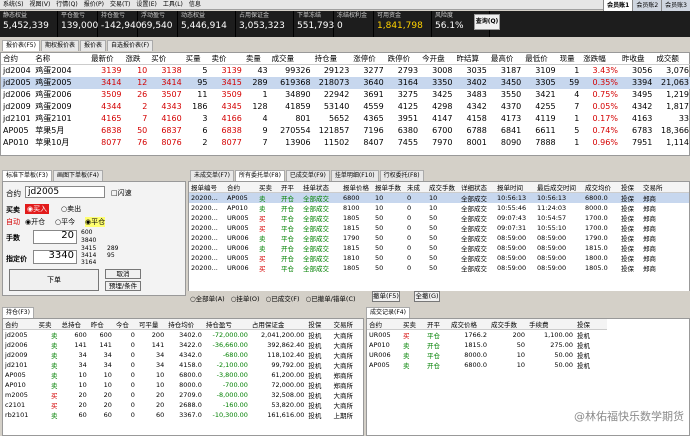 The height and width of the screenshot is (436, 690). What do you see at coordinates (20, 324) in the screenshot?
I see `position-header: 合约` at bounding box center [20, 324].